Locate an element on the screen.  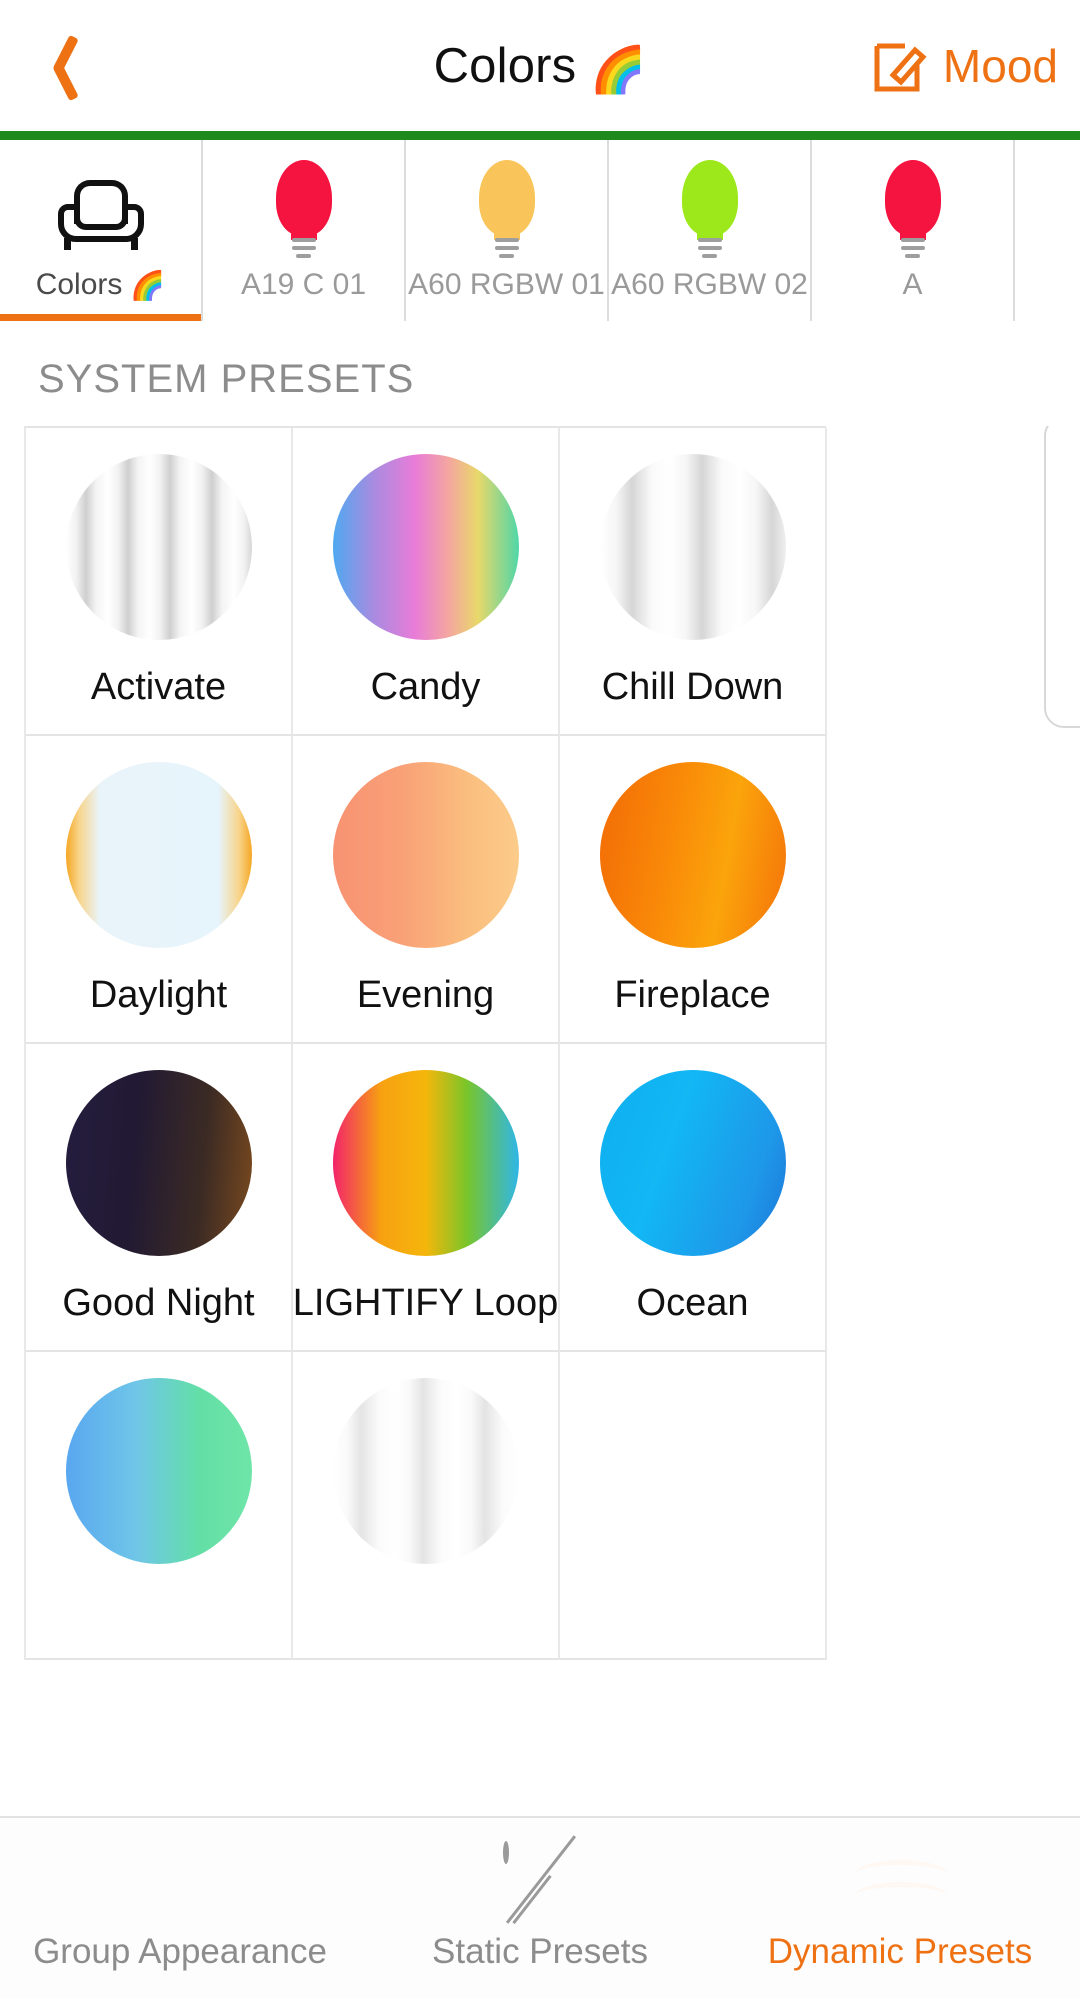
preset-label: Daylight is located at coordinates (158, 995).